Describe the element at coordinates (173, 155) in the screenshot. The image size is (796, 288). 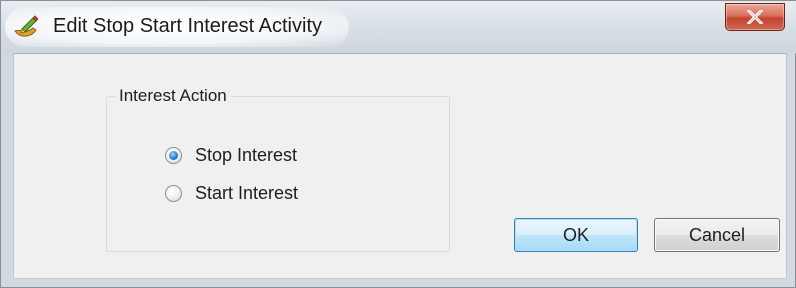
I see `radio-button-checked` at that location.